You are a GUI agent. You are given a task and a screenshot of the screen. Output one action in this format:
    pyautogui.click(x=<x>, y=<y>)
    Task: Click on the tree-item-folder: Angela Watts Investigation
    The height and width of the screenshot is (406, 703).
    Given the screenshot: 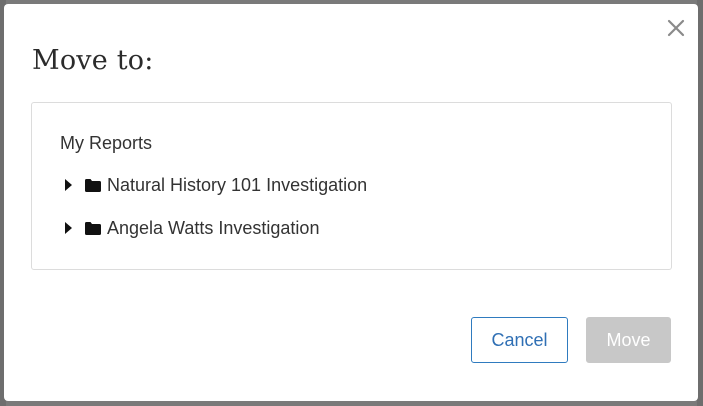 What is the action you would take?
    pyautogui.click(x=192, y=228)
    